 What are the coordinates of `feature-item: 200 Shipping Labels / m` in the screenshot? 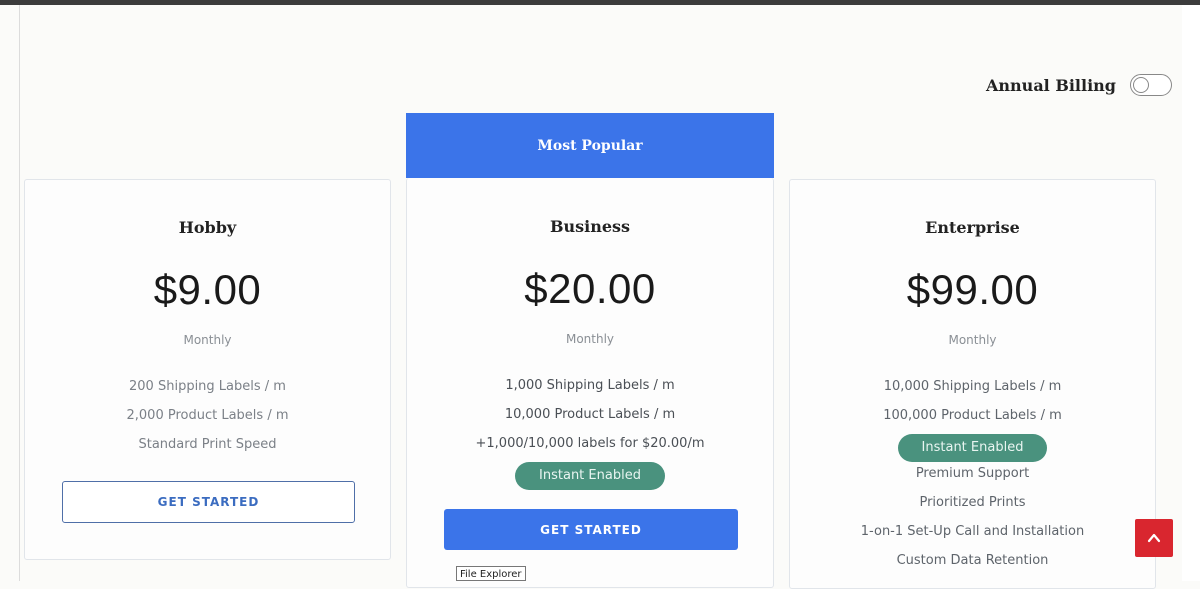 It's located at (207, 386).